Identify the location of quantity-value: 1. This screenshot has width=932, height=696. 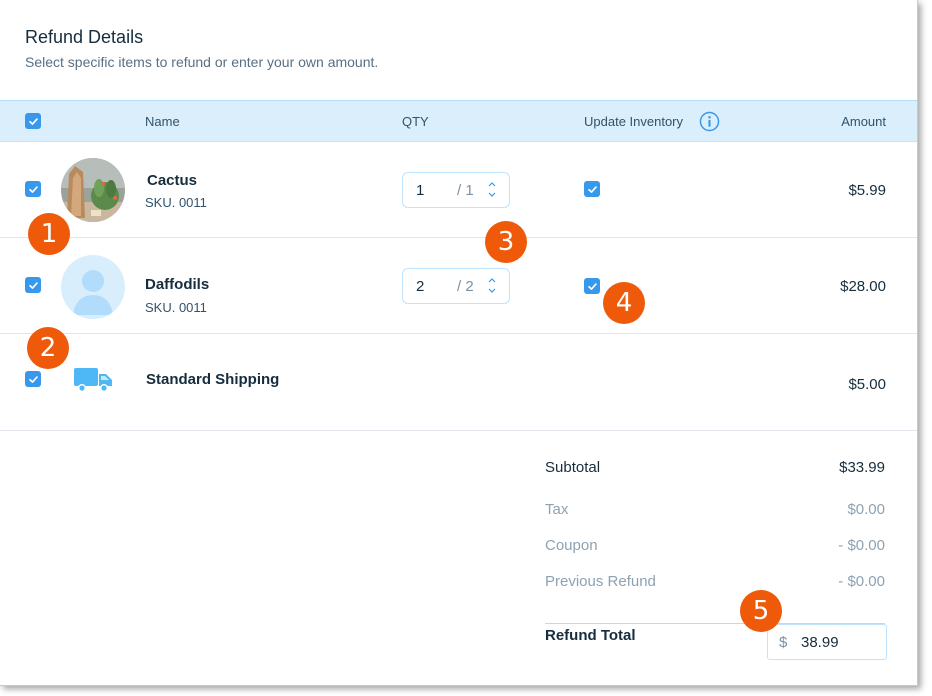
(420, 190).